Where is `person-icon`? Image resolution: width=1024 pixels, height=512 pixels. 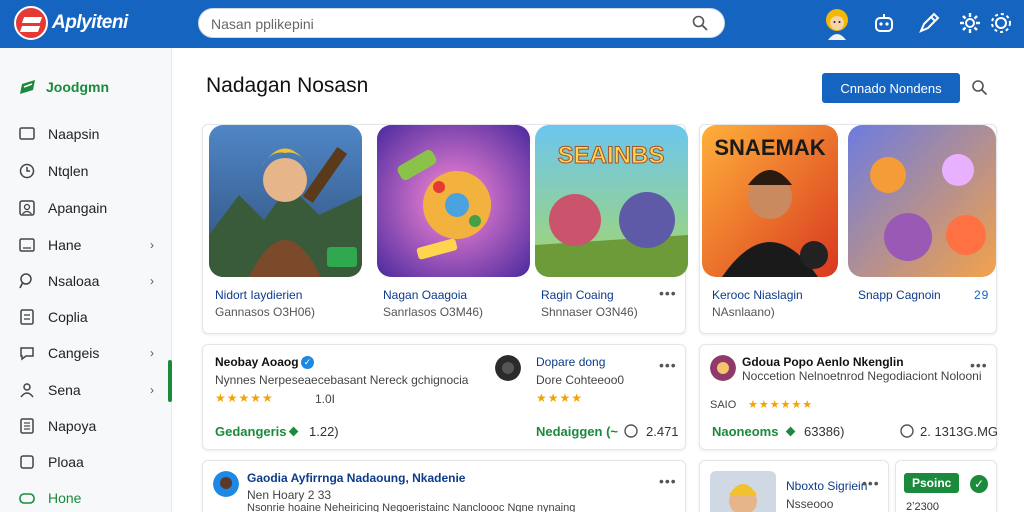
person-icon is located at coordinates (27, 390).